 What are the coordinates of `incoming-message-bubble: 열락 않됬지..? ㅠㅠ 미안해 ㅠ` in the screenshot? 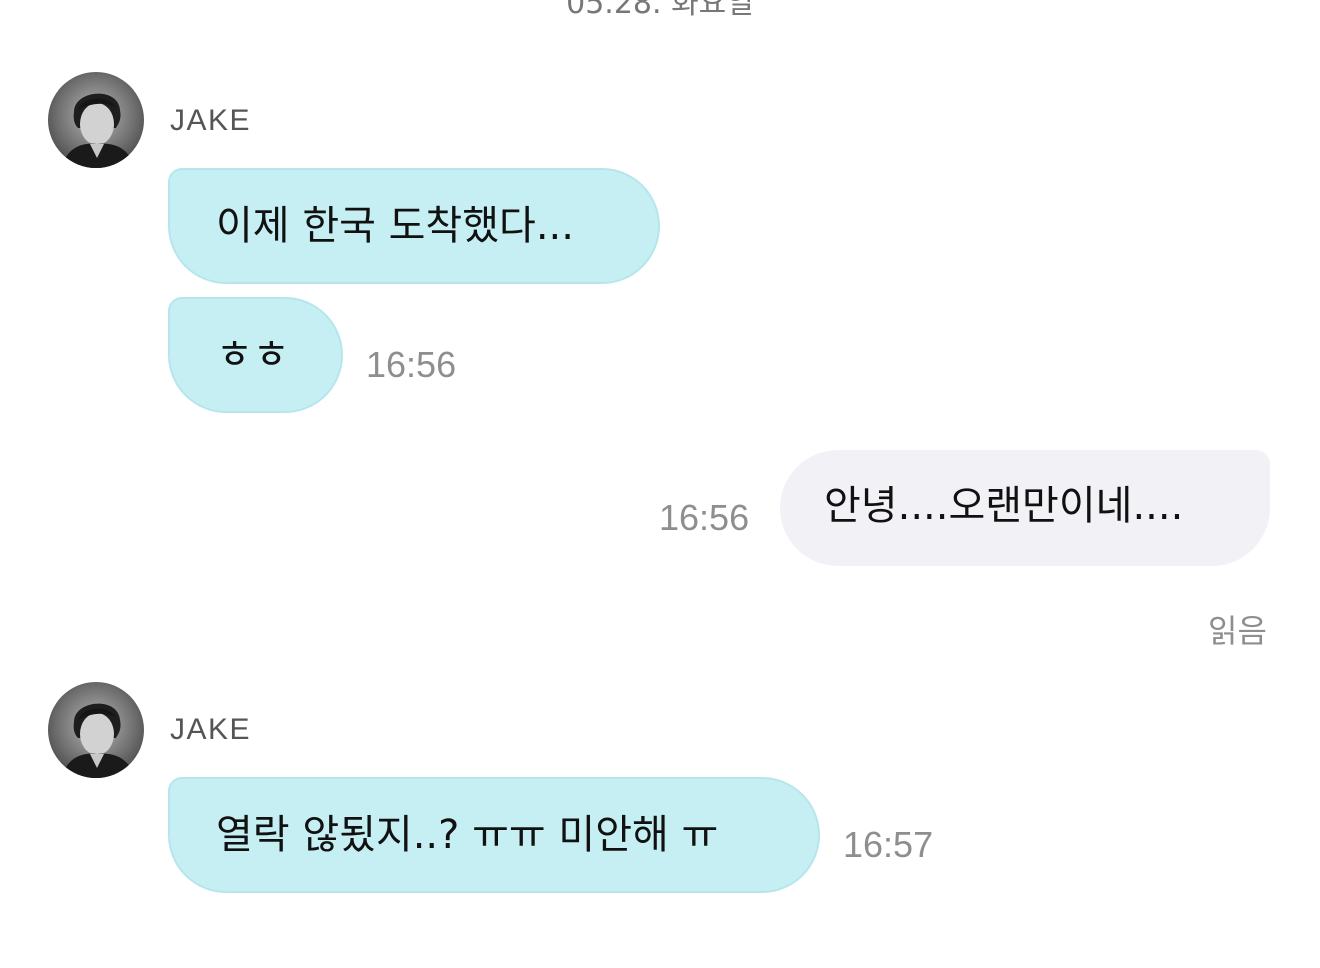 It's located at (494, 835).